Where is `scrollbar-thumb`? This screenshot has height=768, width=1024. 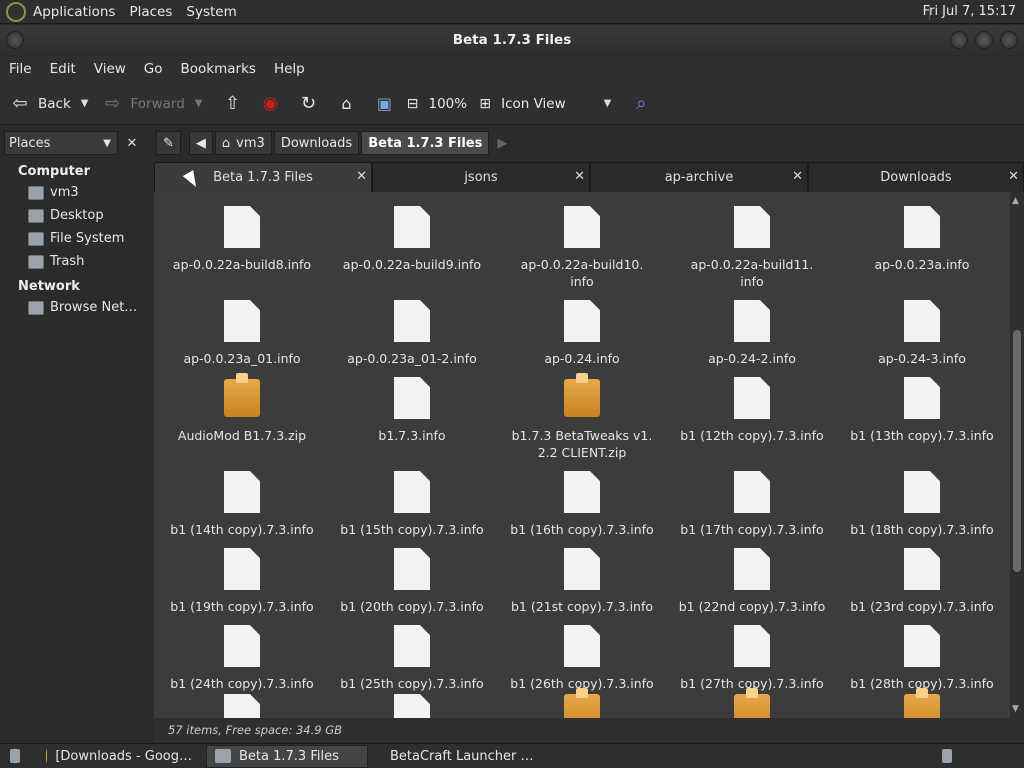 scrollbar-thumb is located at coordinates (1017, 451).